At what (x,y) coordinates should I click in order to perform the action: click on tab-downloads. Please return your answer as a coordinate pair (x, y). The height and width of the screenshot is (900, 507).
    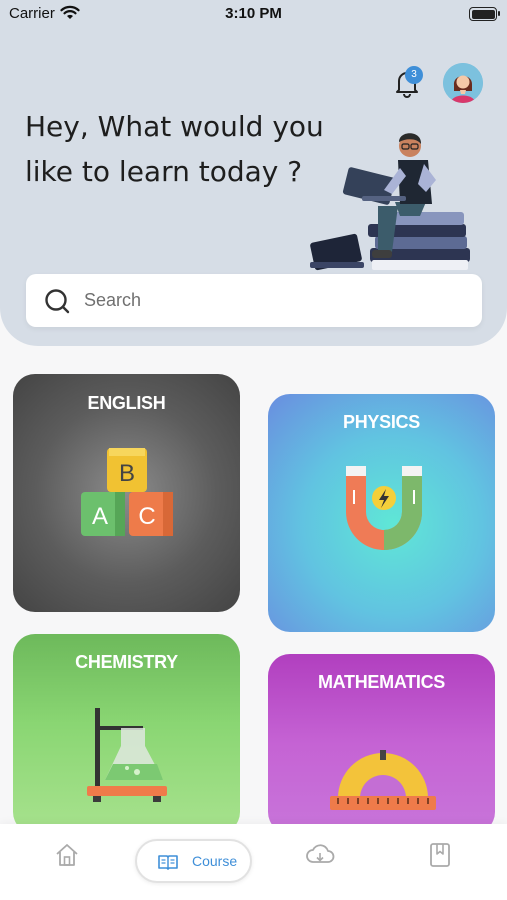
    Looking at the image, I should click on (320, 862).